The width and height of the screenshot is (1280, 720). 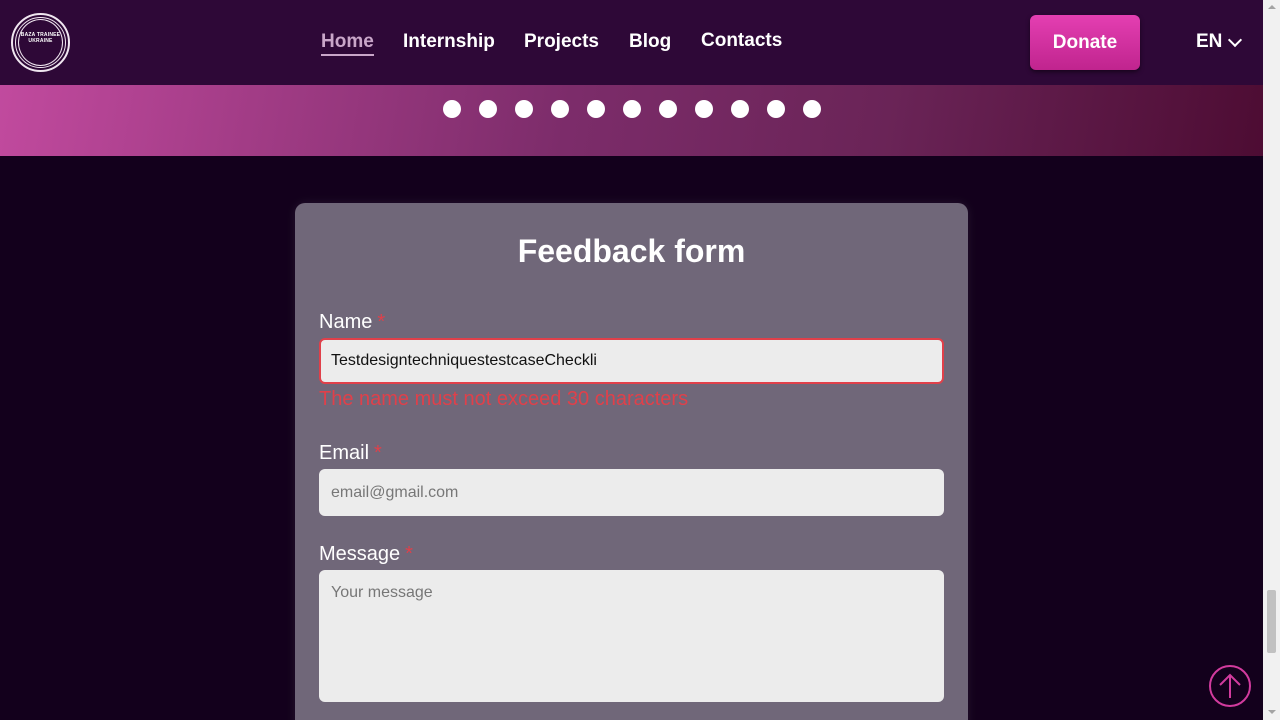 I want to click on language-label: EN, so click(x=1209, y=41).